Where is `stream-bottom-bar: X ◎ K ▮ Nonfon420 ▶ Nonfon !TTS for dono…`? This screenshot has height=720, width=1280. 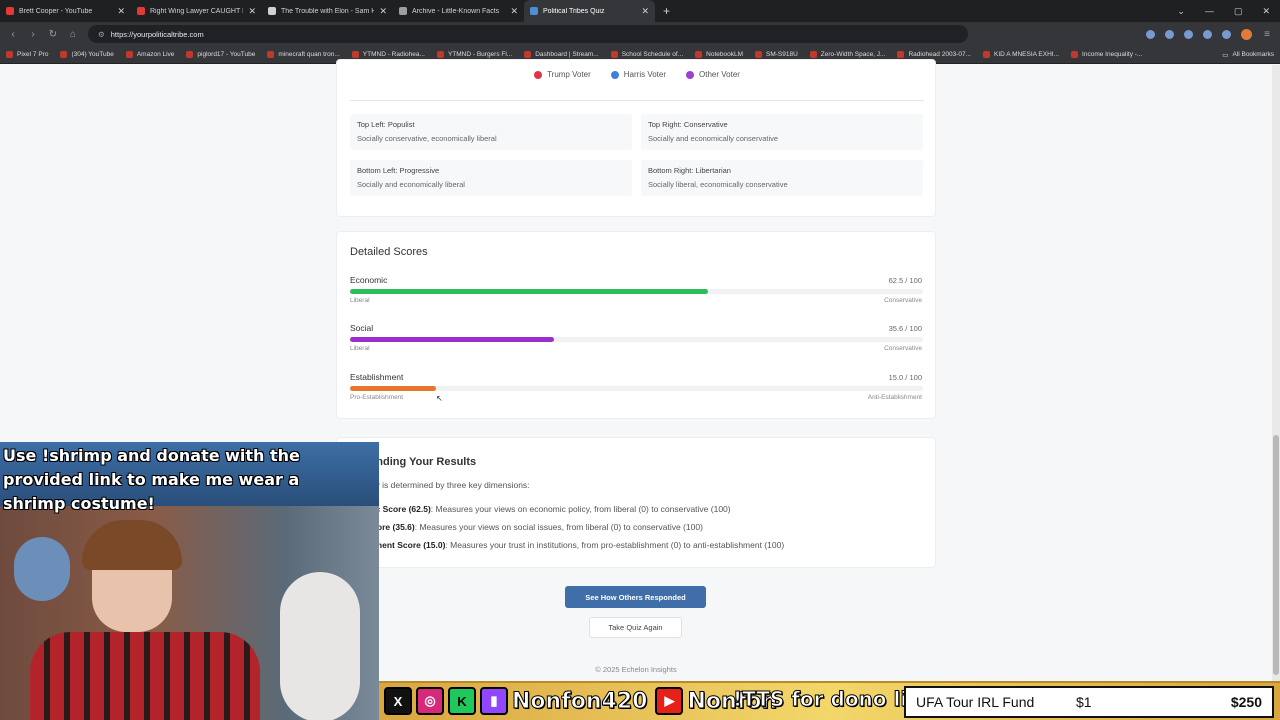 stream-bottom-bar: X ◎ K ▮ Nonfon420 ▶ Nonfon !TTS for dono… is located at coordinates (829, 700).